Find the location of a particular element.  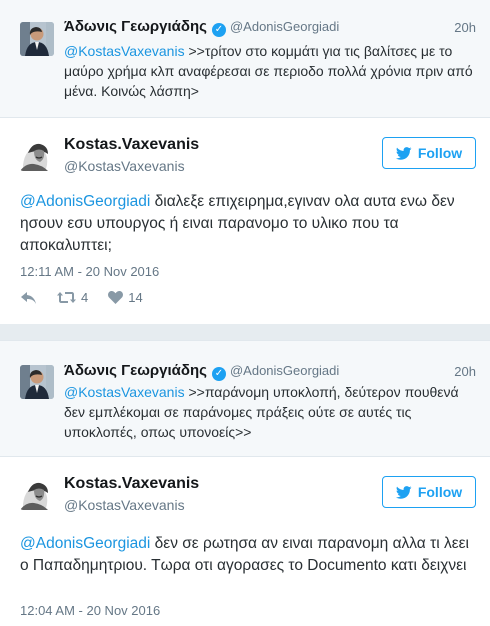

heart-icon is located at coordinates (116, 297).